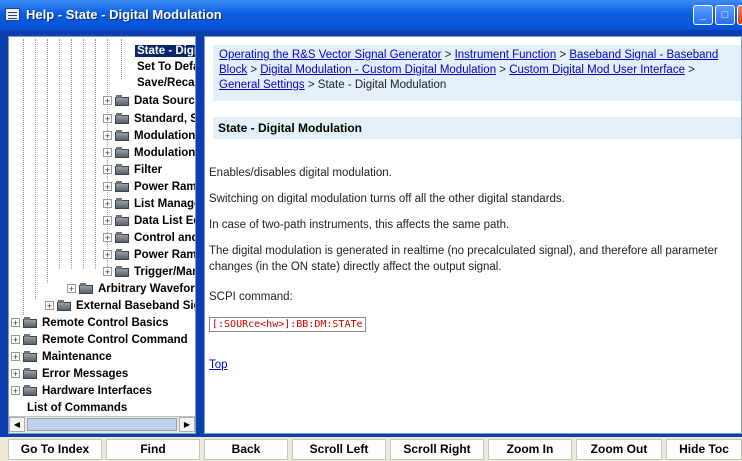 This screenshot has width=742, height=461. I want to click on toc-item-list-of-commands: List of Commands, so click(77, 408).